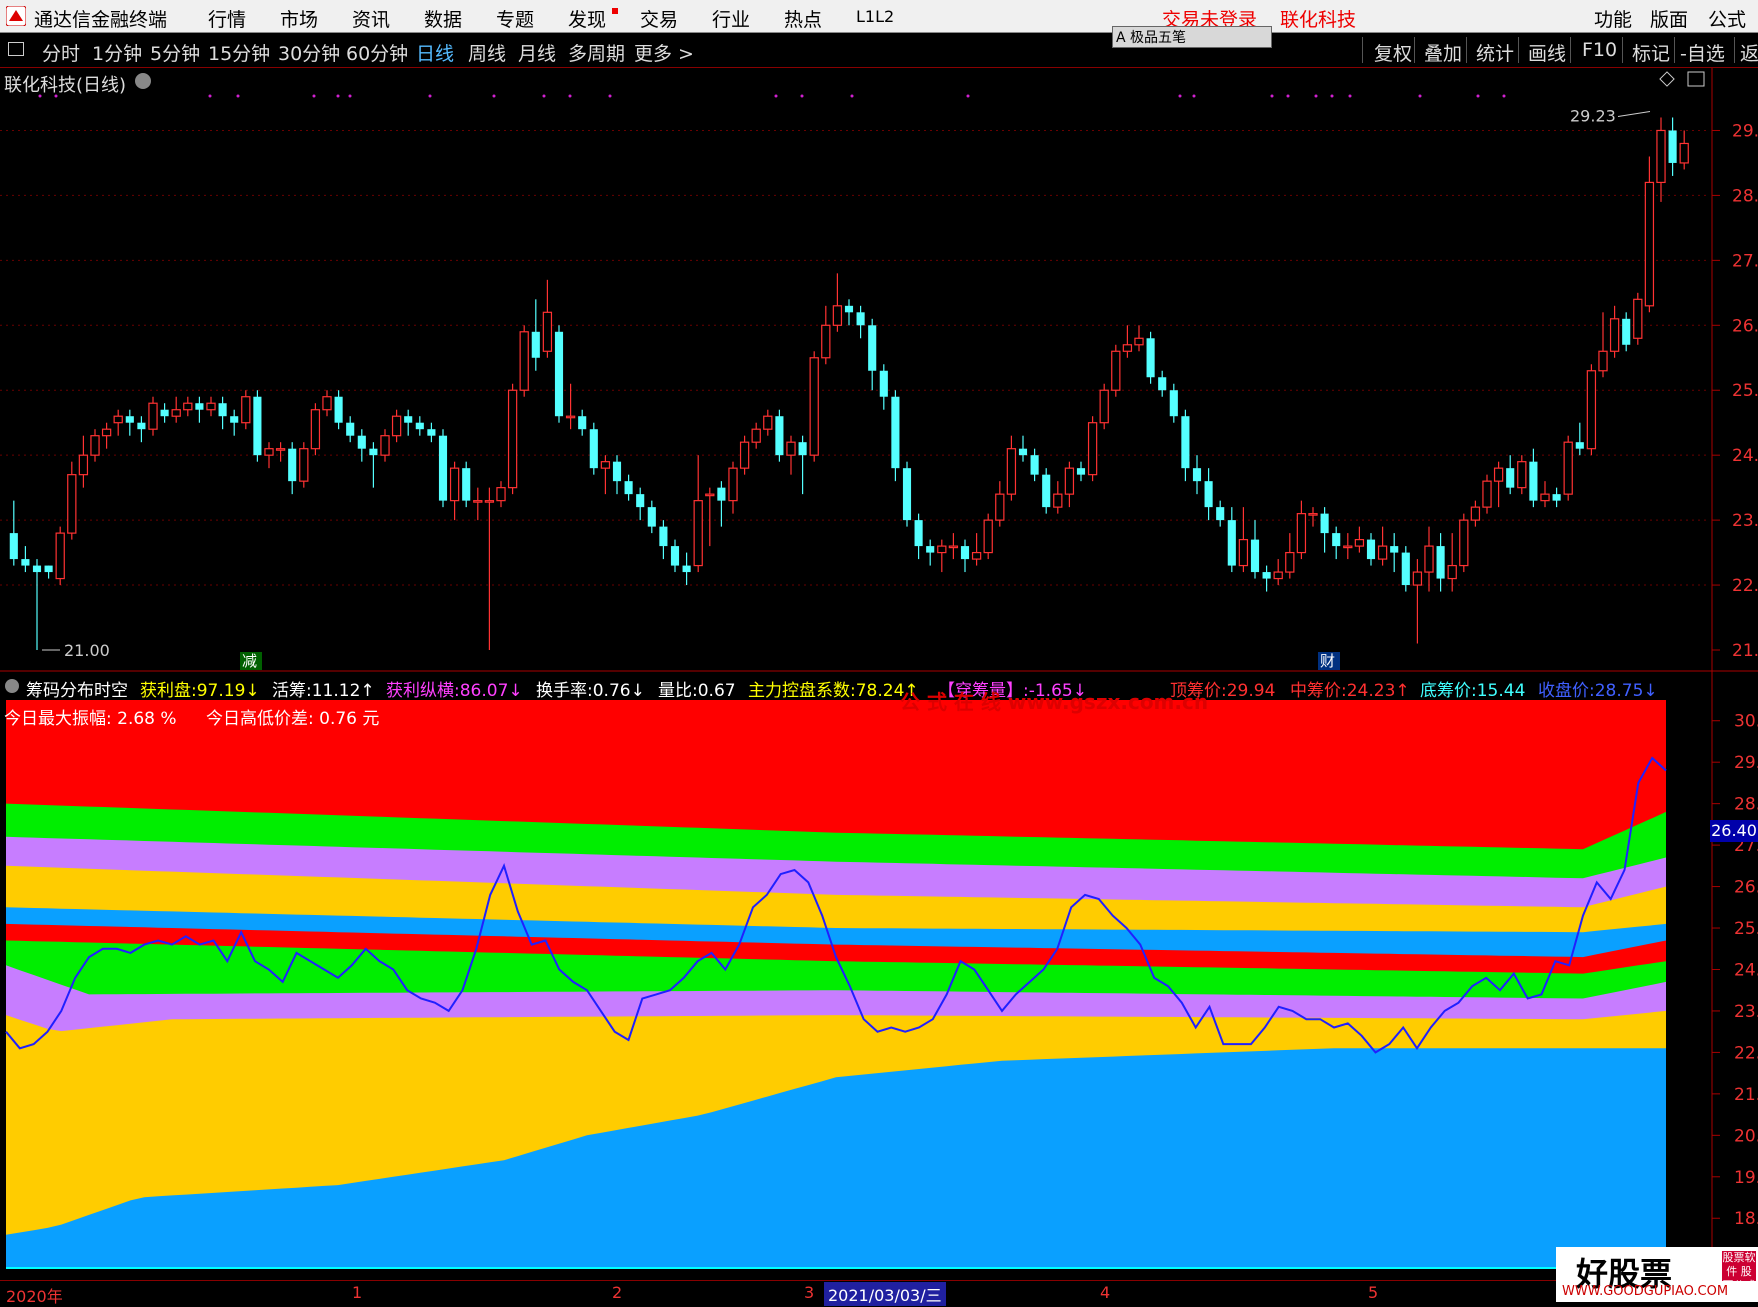 The image size is (1758, 1307). What do you see at coordinates (16, 49) in the screenshot?
I see `panel-toggle-icon` at bounding box center [16, 49].